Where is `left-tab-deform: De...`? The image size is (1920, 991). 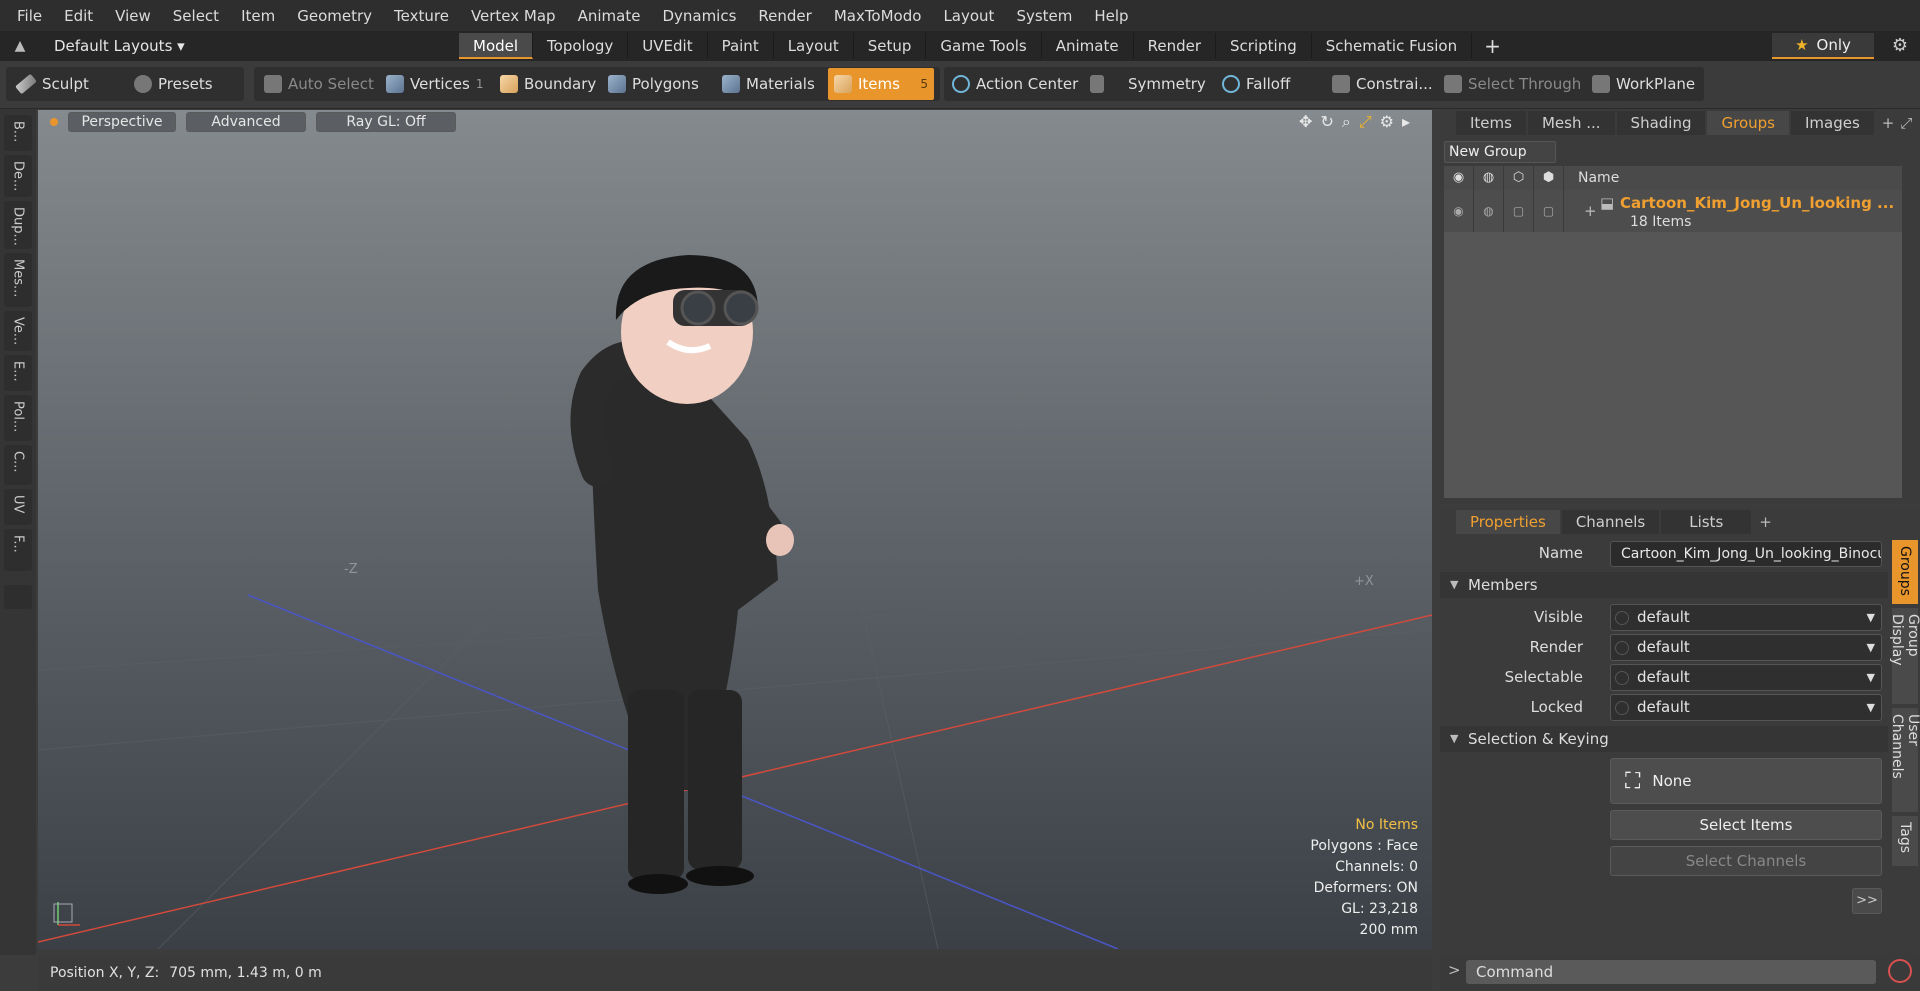
left-tab-deform: De... is located at coordinates (18, 176).